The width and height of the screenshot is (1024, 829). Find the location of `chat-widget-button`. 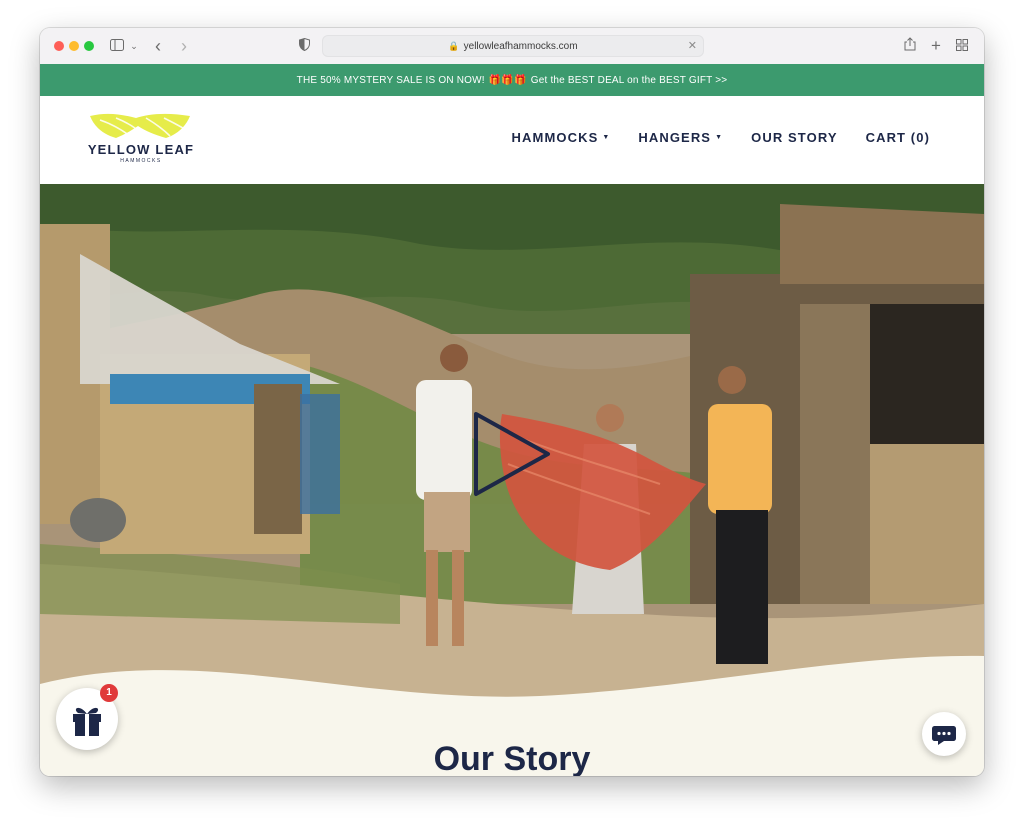

chat-widget-button is located at coordinates (944, 734).